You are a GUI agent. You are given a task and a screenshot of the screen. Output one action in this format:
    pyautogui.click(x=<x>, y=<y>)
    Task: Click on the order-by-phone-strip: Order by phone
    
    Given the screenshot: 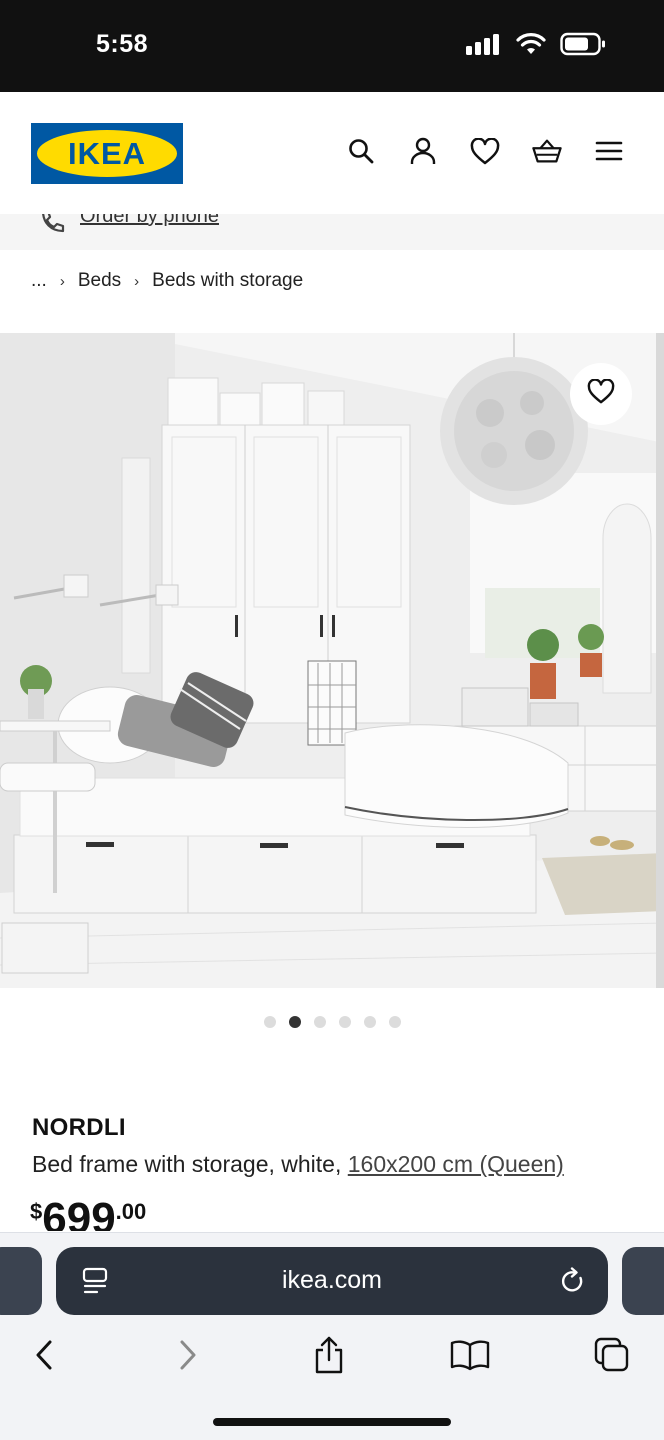 What is the action you would take?
    pyautogui.click(x=332, y=232)
    